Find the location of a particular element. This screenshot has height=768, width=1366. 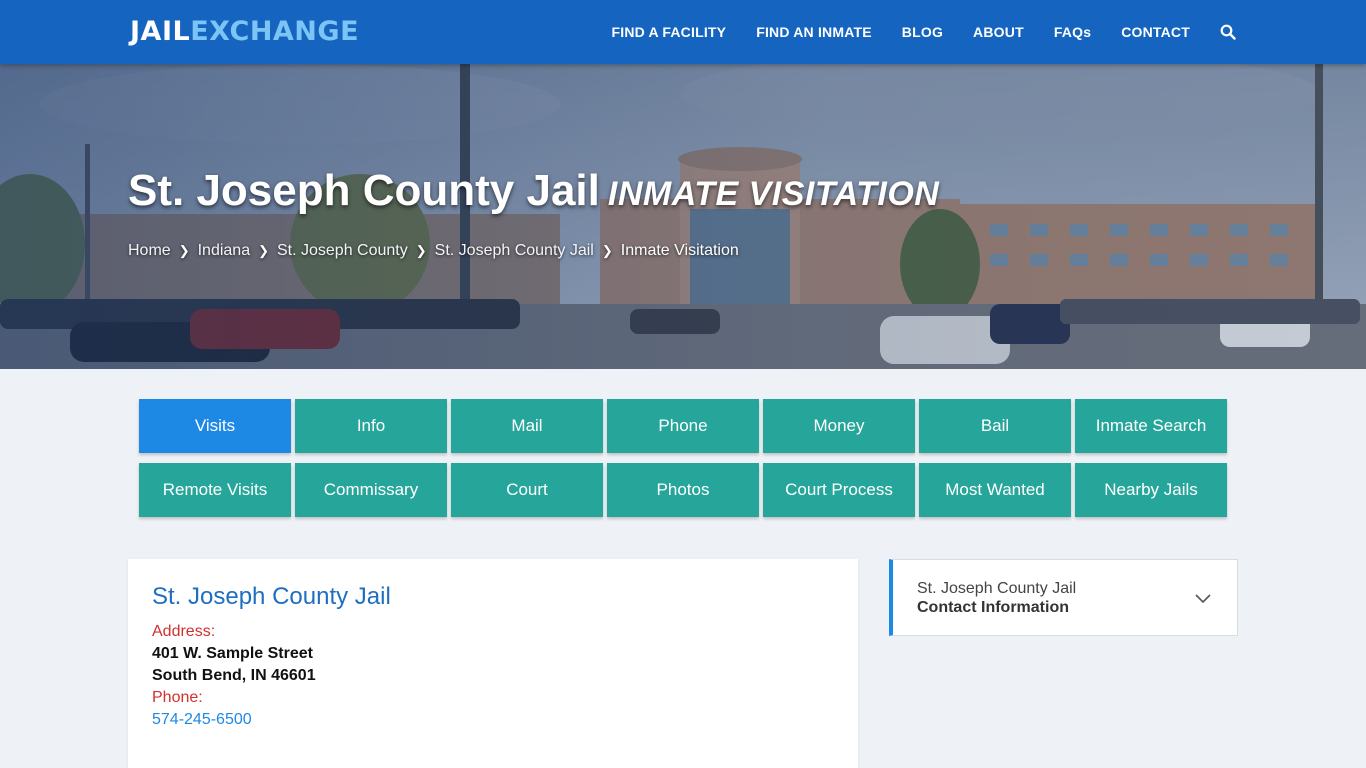

facility-name-heading: St. Joseph County Jail is located at coordinates (271, 596).